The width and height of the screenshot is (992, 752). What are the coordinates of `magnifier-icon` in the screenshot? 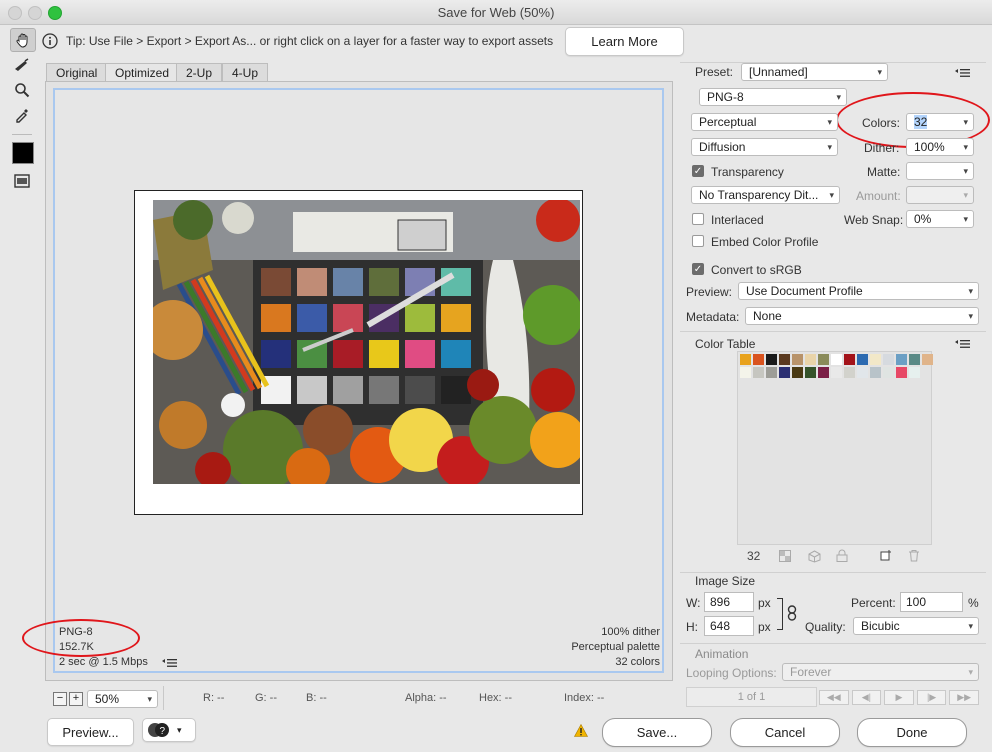 It's located at (22, 90).